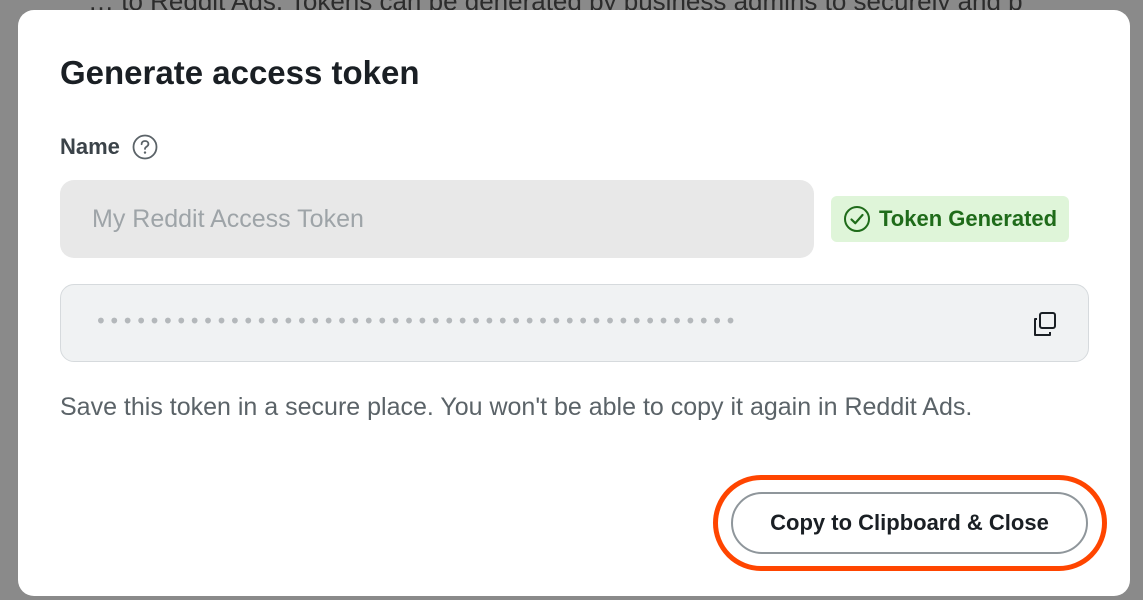 This screenshot has height=600, width=1143. Describe the element at coordinates (90, 146) in the screenshot. I see `name-label: Name` at that location.